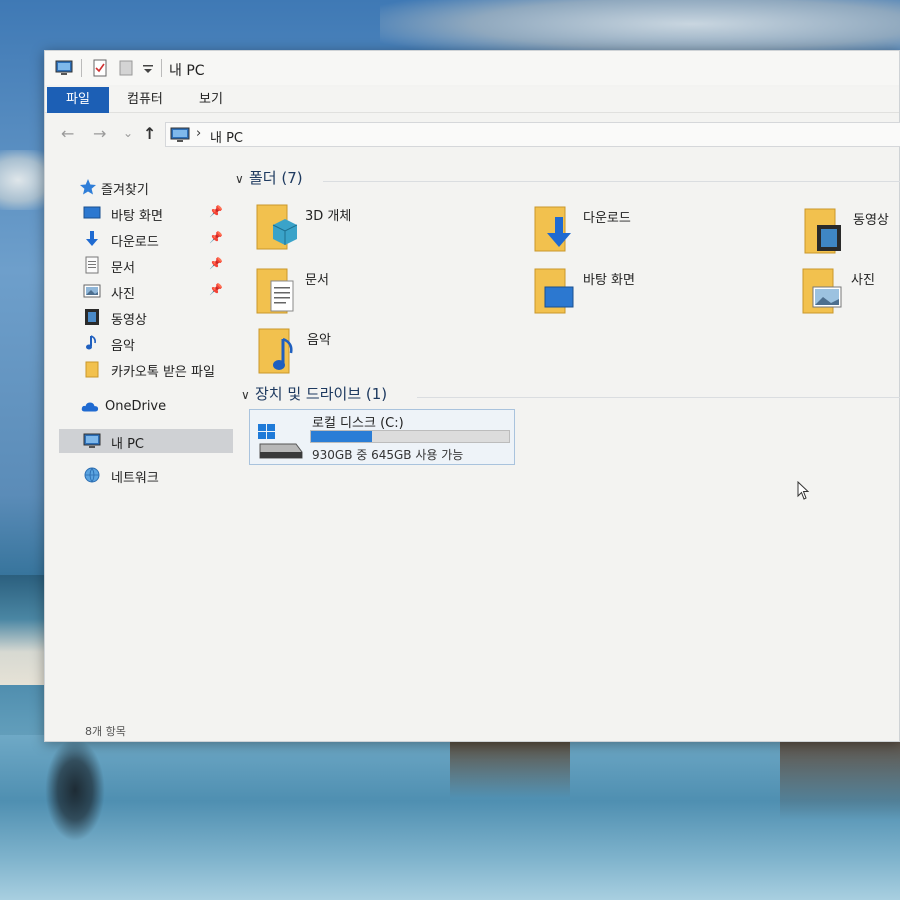  Describe the element at coordinates (317, 280) in the screenshot. I see `folder-label: 문서` at that location.